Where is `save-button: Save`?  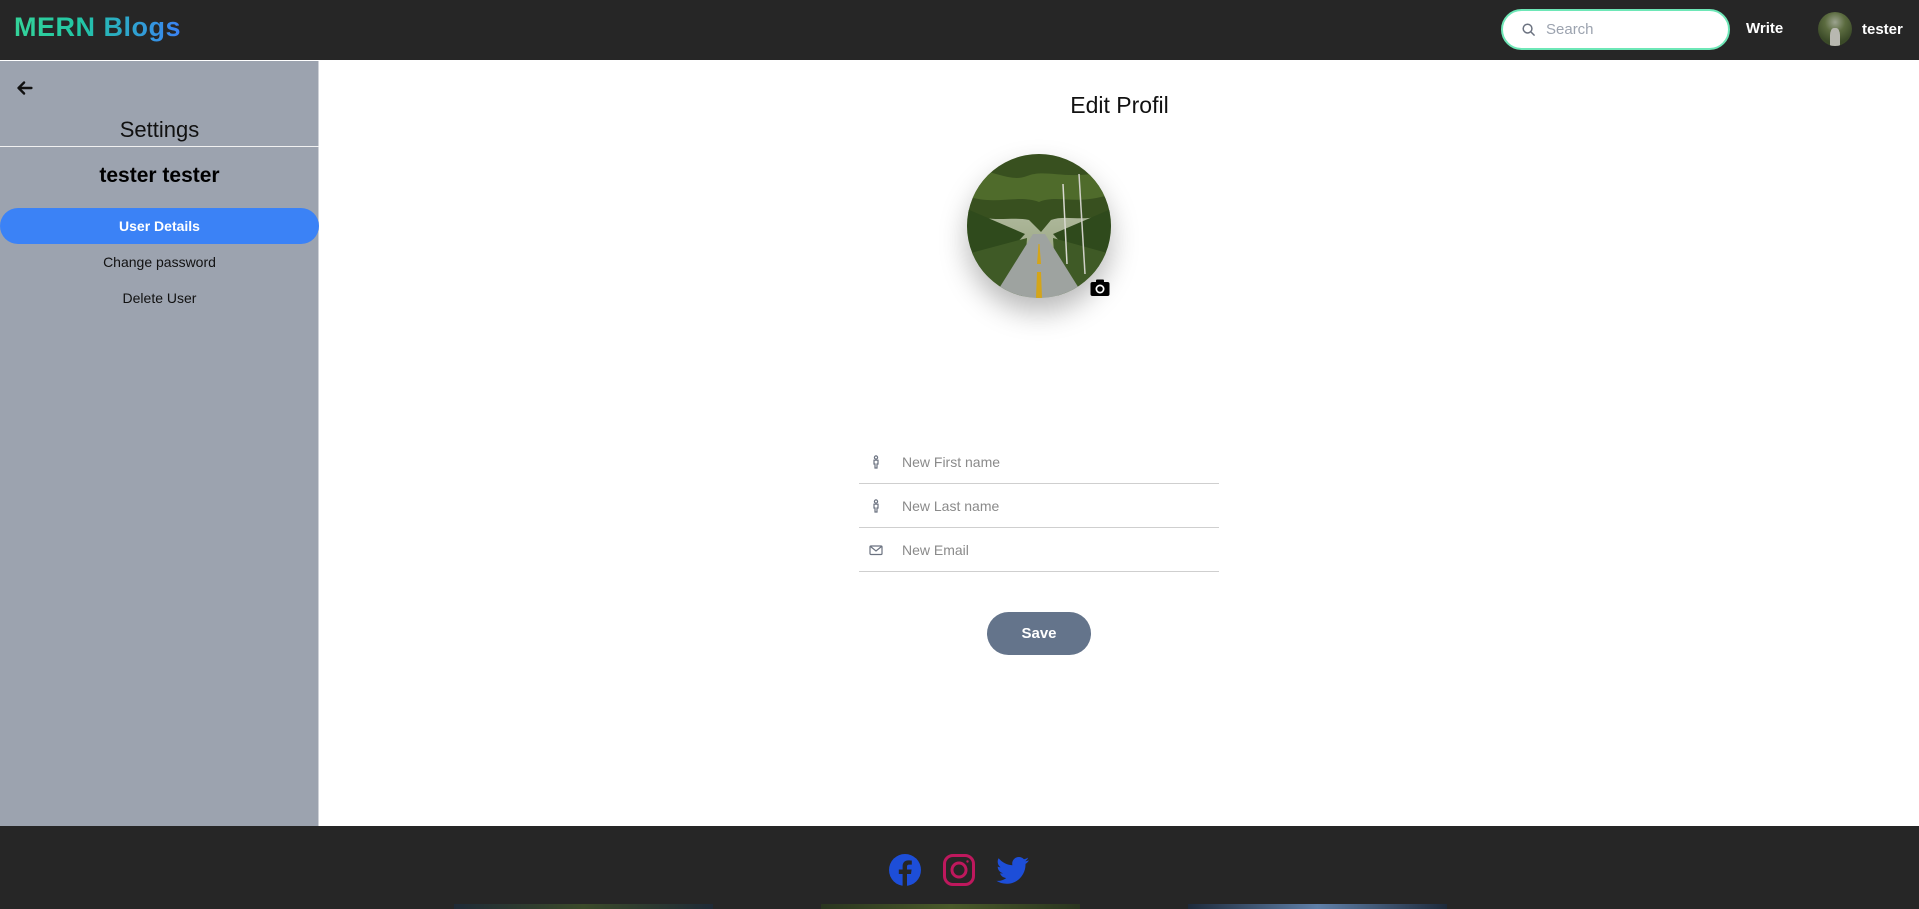 save-button: Save is located at coordinates (1039, 633).